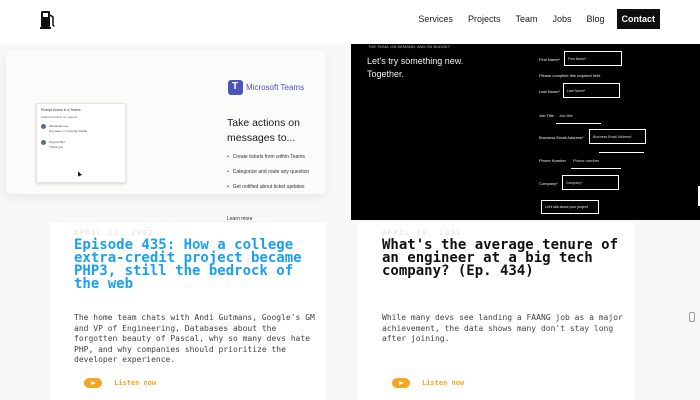  I want to click on email-underline, so click(621, 152).